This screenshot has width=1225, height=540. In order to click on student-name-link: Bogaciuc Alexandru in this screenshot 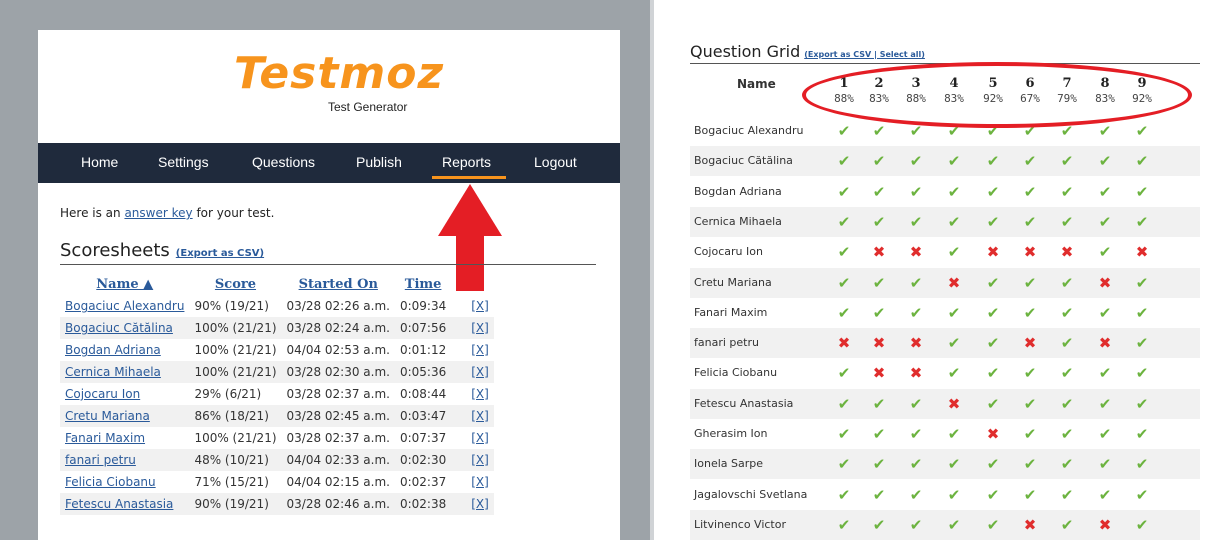, I will do `click(124, 306)`.